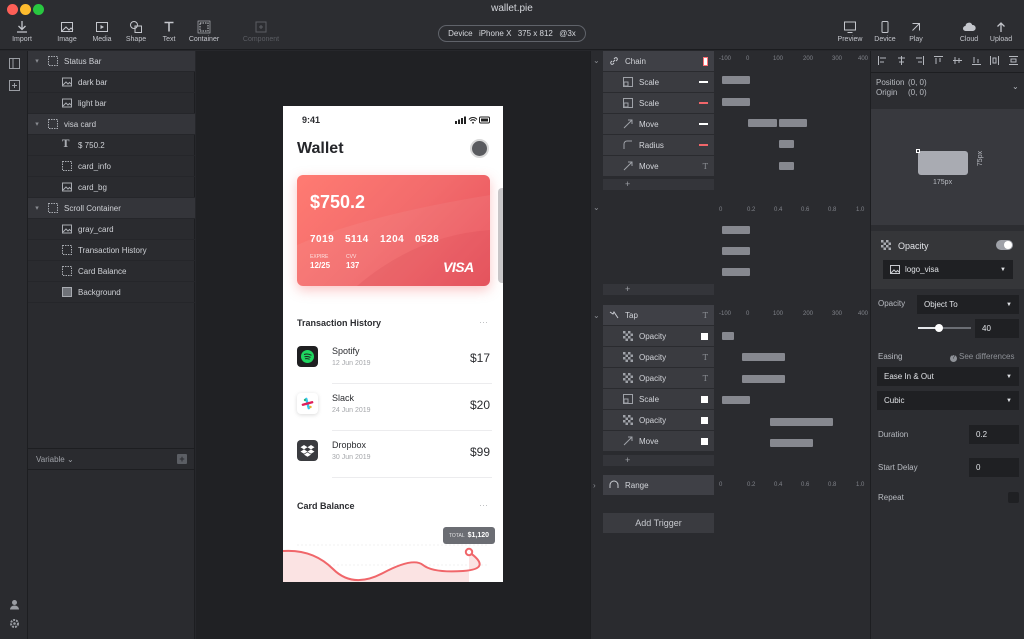 Image resolution: width=1024 pixels, height=639 pixels. What do you see at coordinates (111, 103) in the screenshot?
I see `layer-light-bar: light bar` at bounding box center [111, 103].